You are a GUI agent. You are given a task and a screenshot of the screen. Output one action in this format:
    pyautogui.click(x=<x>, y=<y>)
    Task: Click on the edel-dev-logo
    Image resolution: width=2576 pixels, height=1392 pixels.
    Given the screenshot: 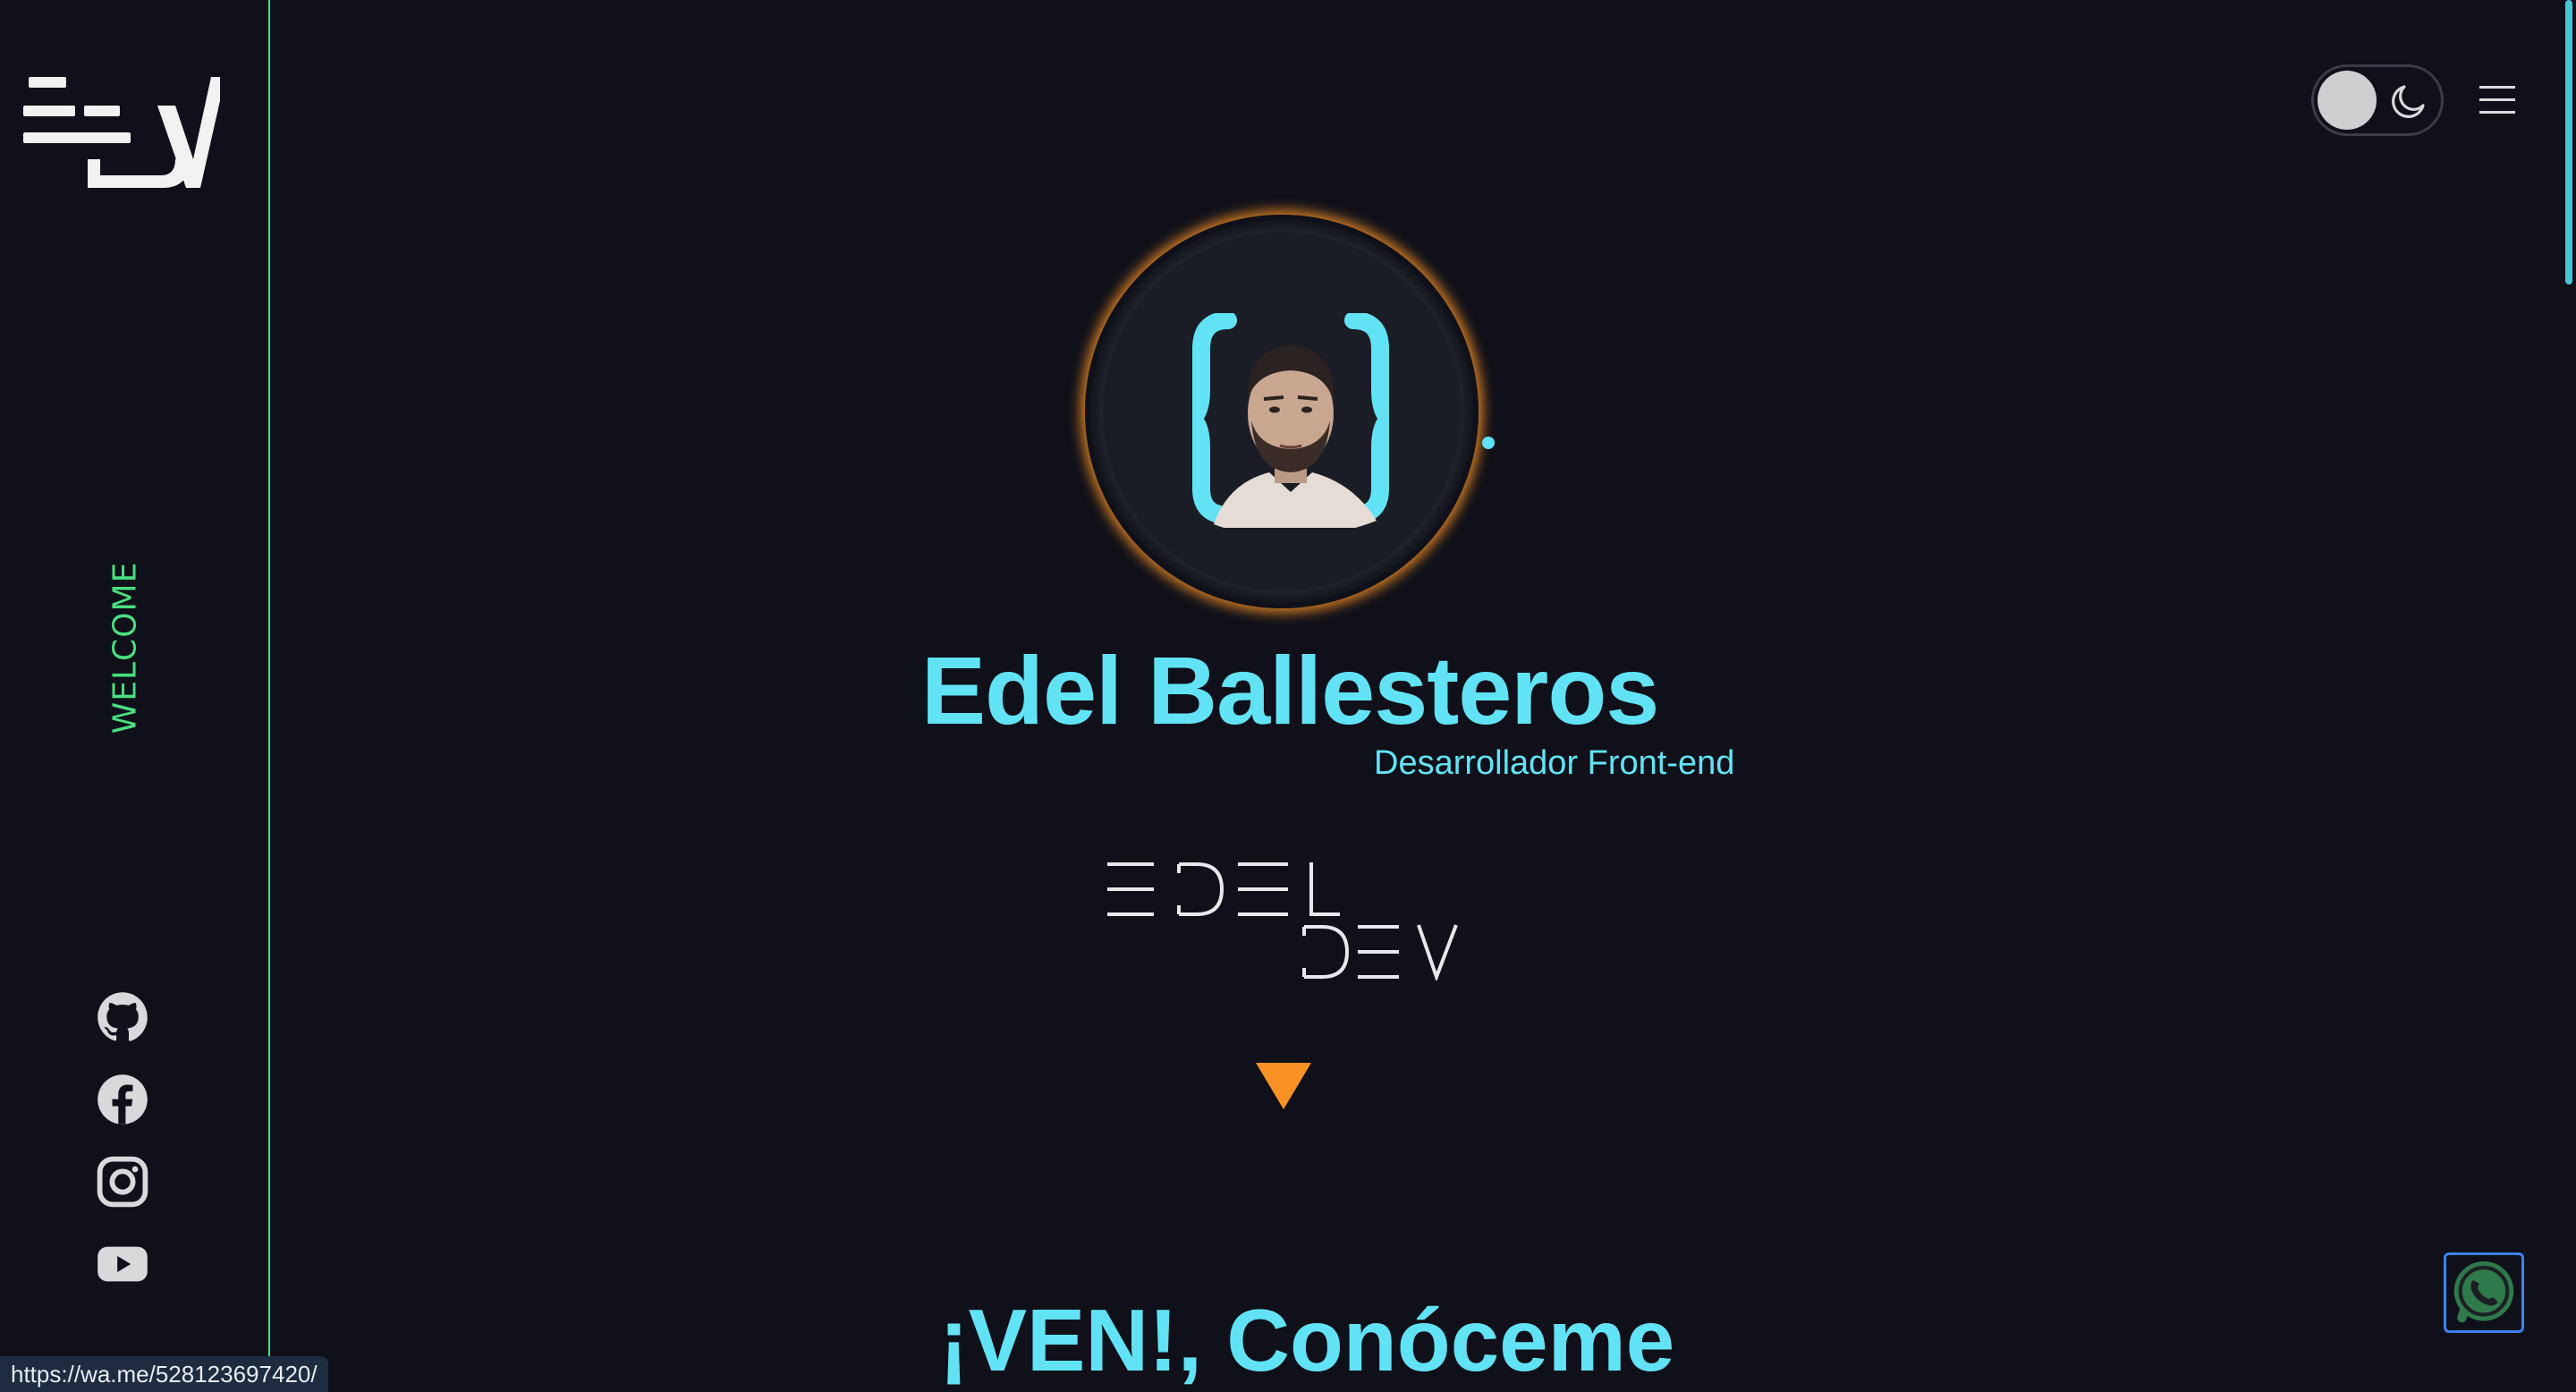 What is the action you would take?
    pyautogui.click(x=121, y=132)
    